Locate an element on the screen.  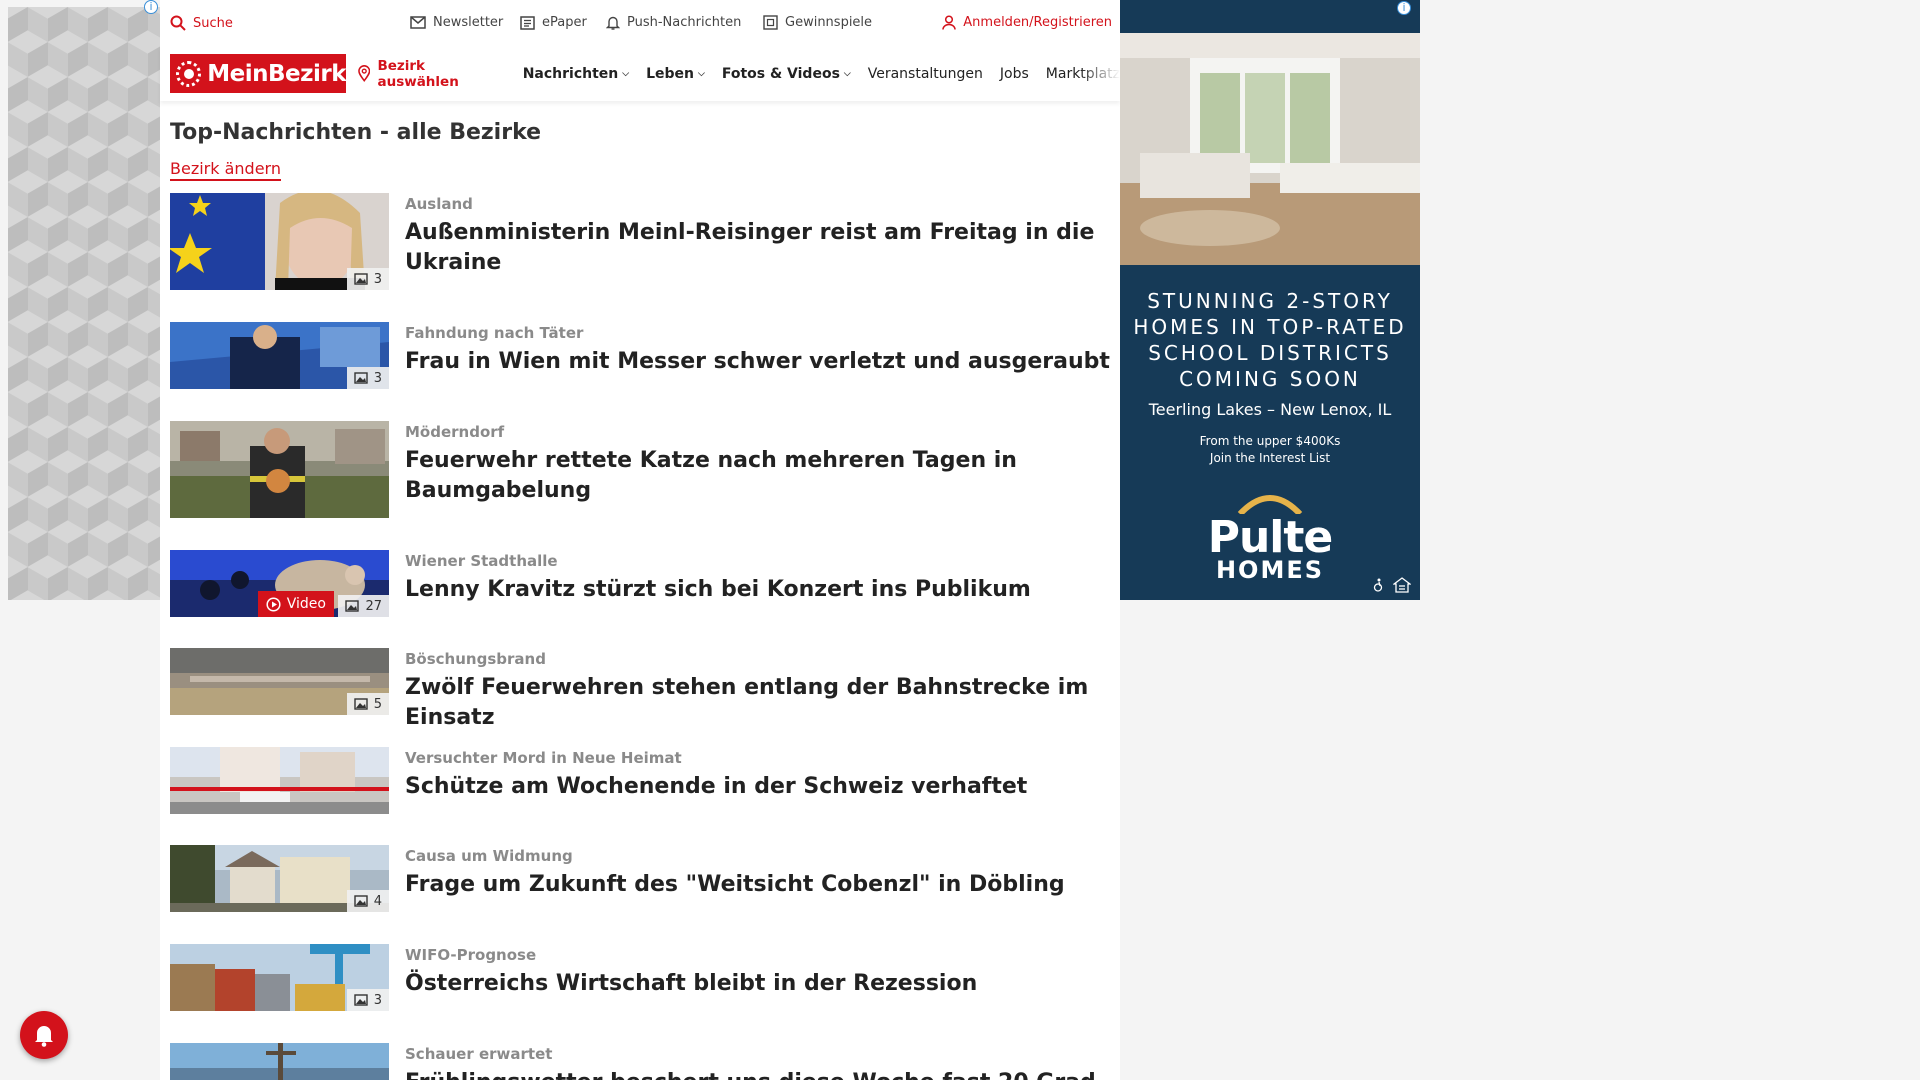
nav-jobs: Jobs is located at coordinates (1014, 74).